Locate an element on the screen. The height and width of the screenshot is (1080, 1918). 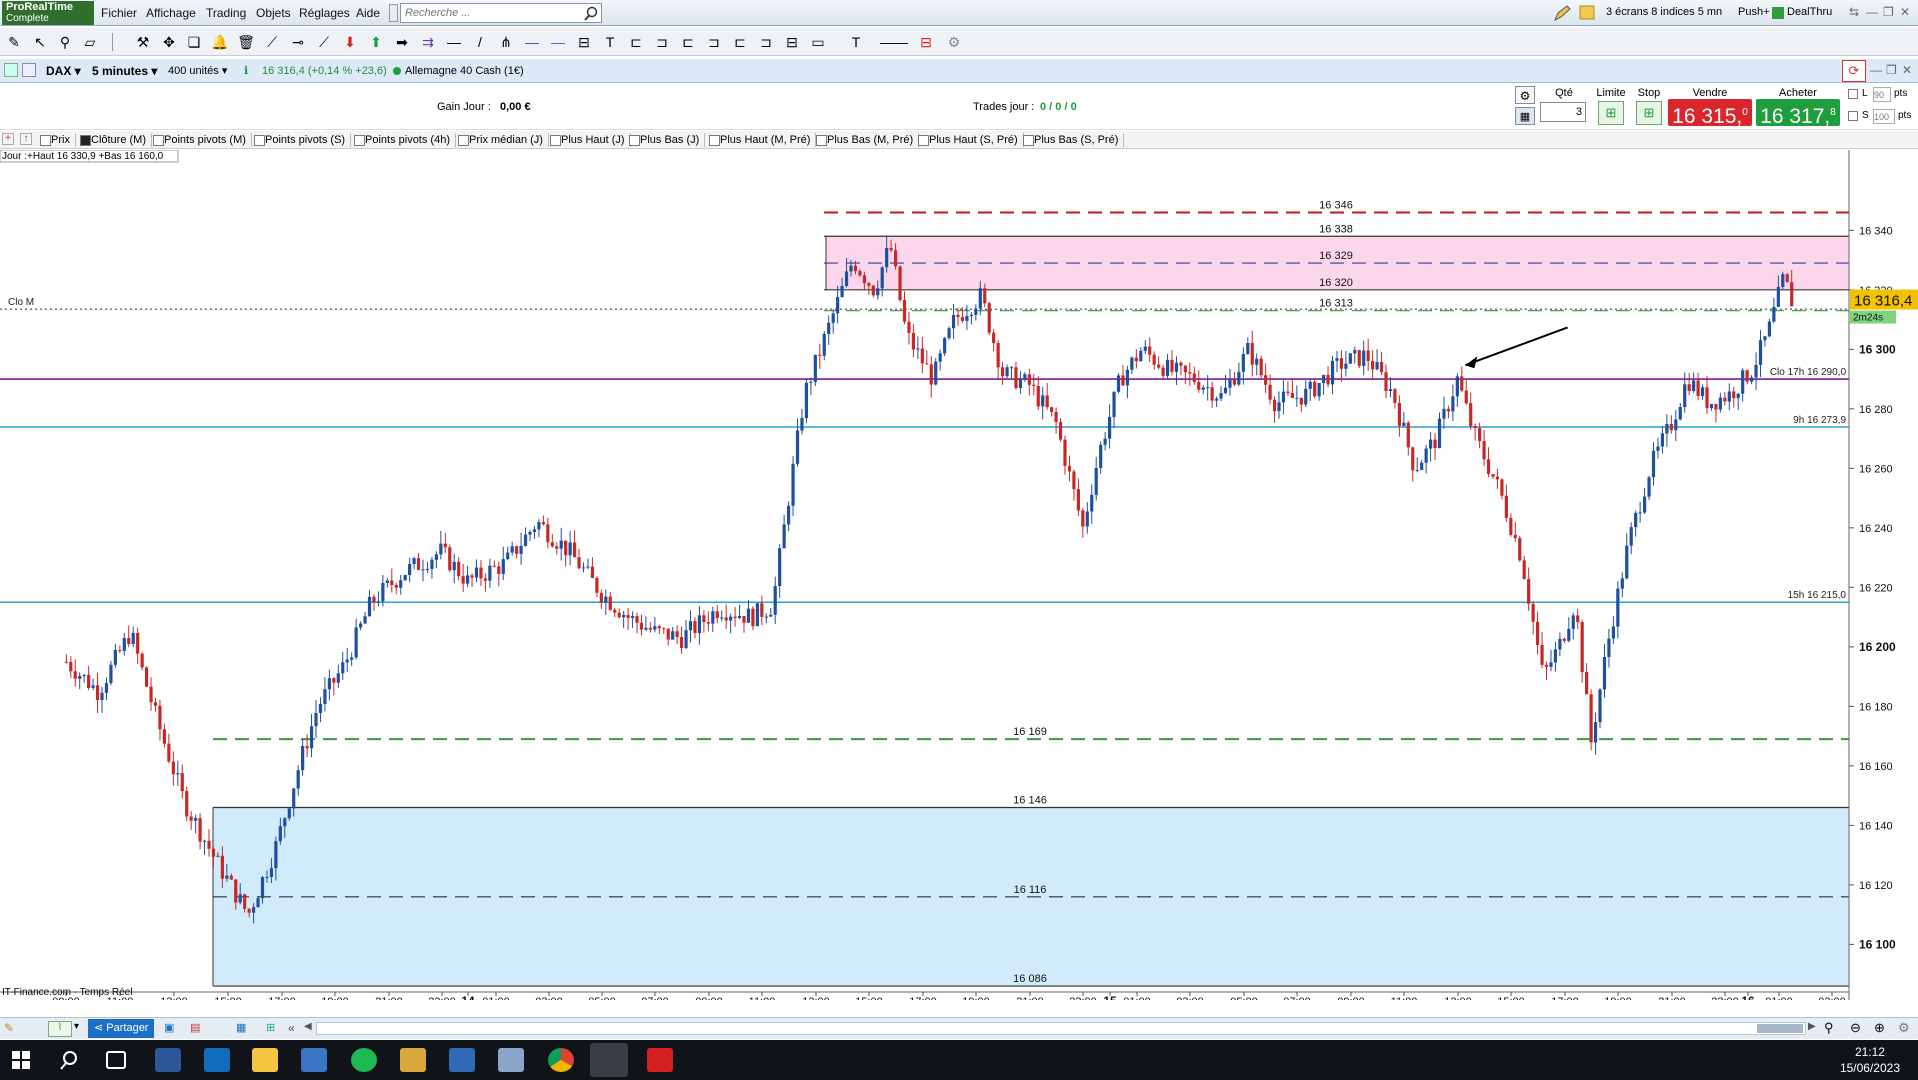
push-plus-menu: Push+ is located at coordinates (1754, 12).